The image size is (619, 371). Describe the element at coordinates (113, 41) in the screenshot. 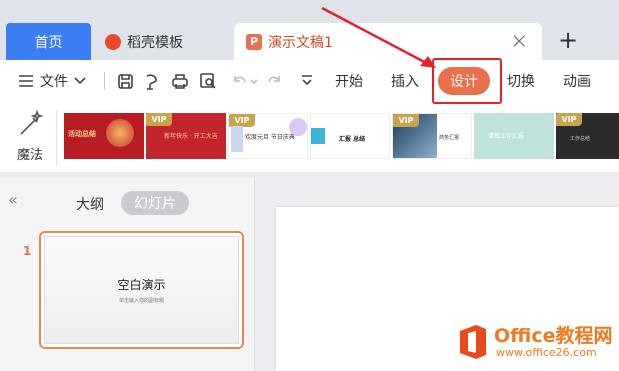

I see `daoke-logo-icon` at that location.